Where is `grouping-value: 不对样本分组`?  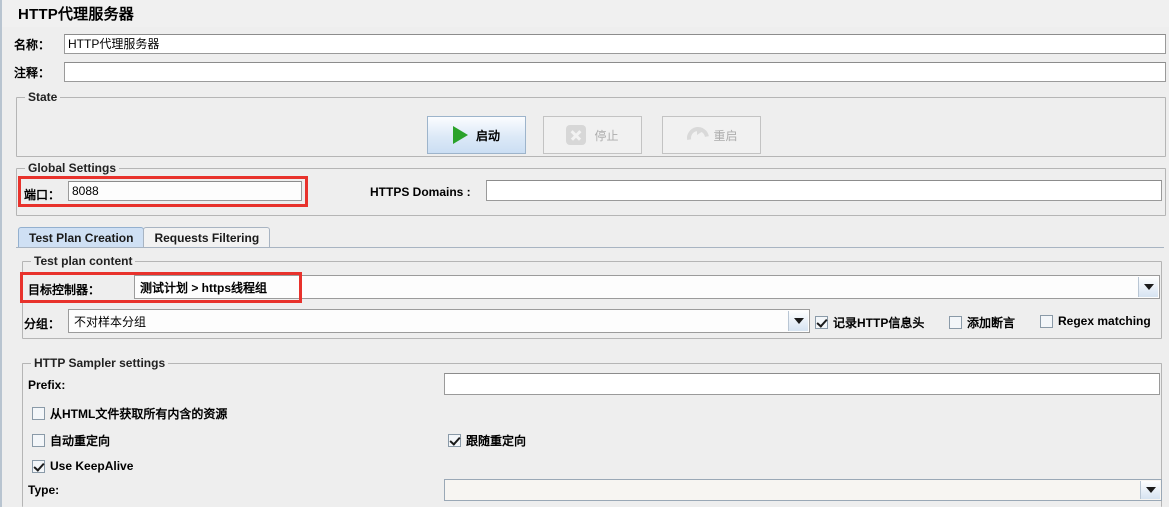
grouping-value: 不对样本分组 is located at coordinates (110, 321).